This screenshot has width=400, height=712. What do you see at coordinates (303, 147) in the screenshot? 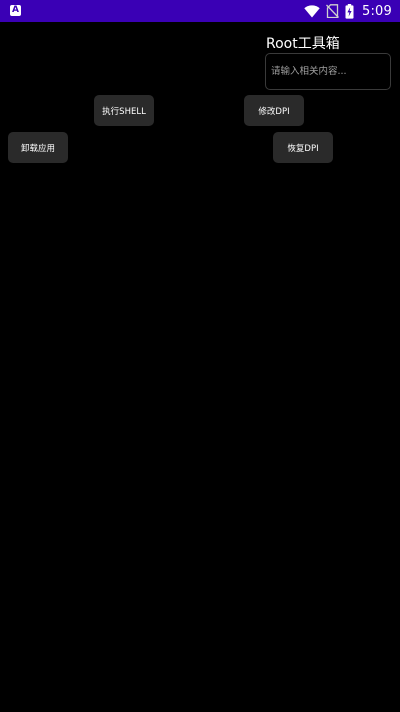
I see `restore-dpi-button: 恢复DPI` at bounding box center [303, 147].